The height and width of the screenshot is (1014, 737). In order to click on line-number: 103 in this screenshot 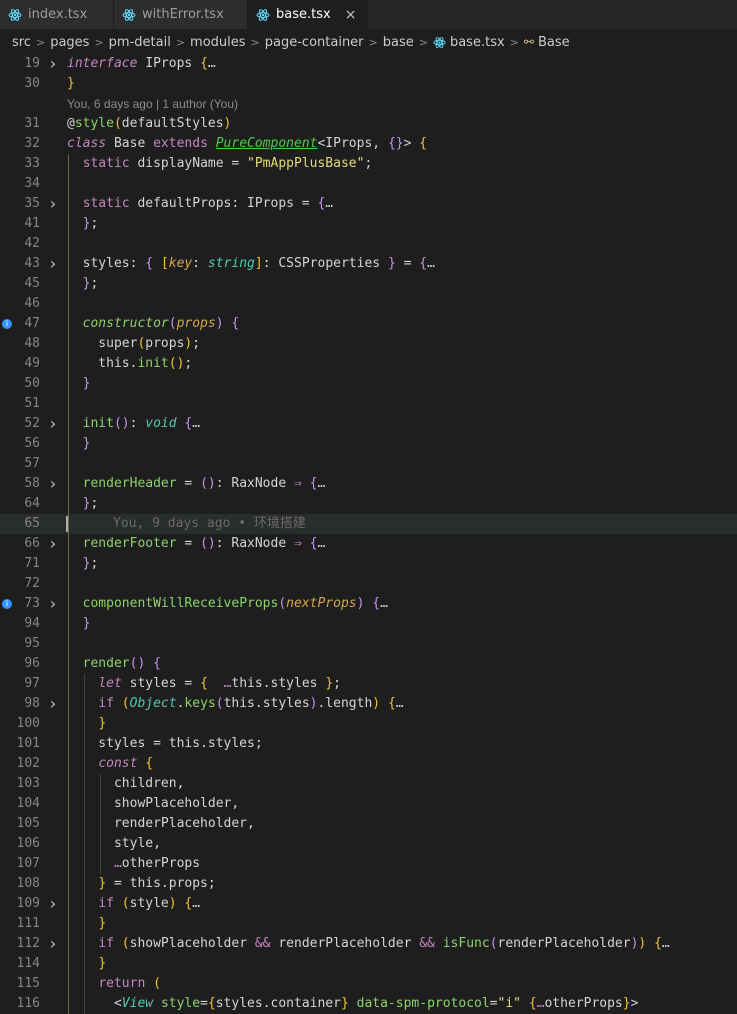, I will do `click(28, 783)`.